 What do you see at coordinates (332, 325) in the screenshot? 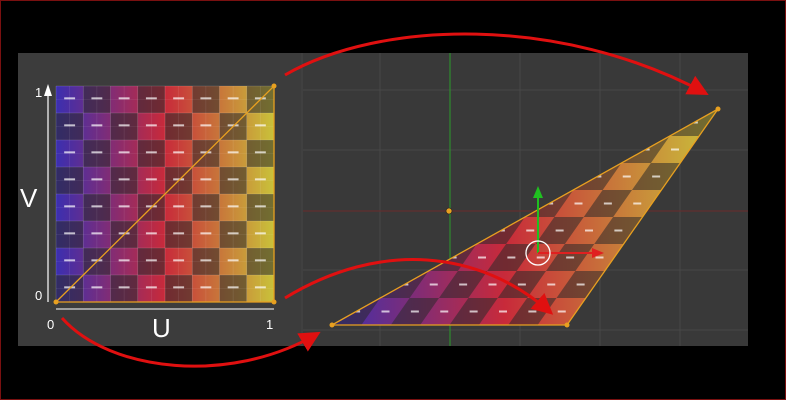
I see `mesh-vertex-left` at bounding box center [332, 325].